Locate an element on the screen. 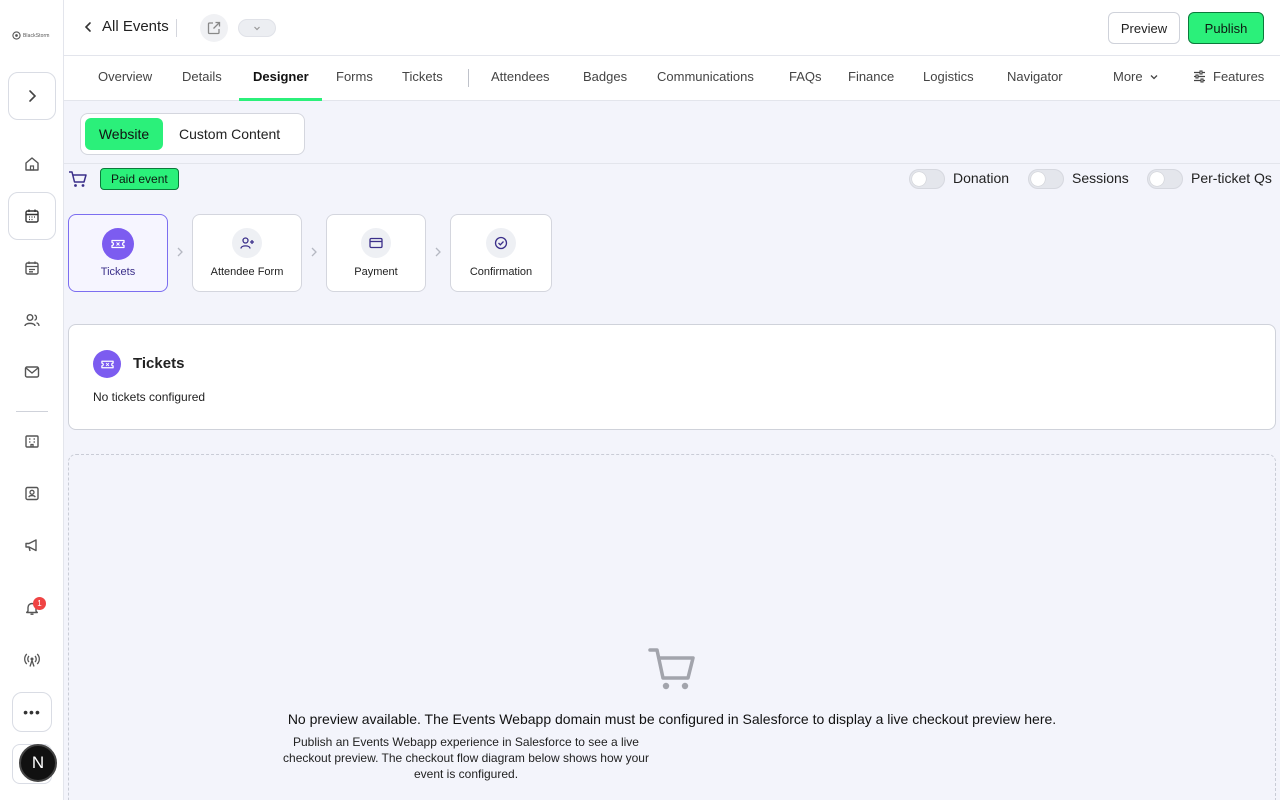  nav-home is located at coordinates (32, 164).